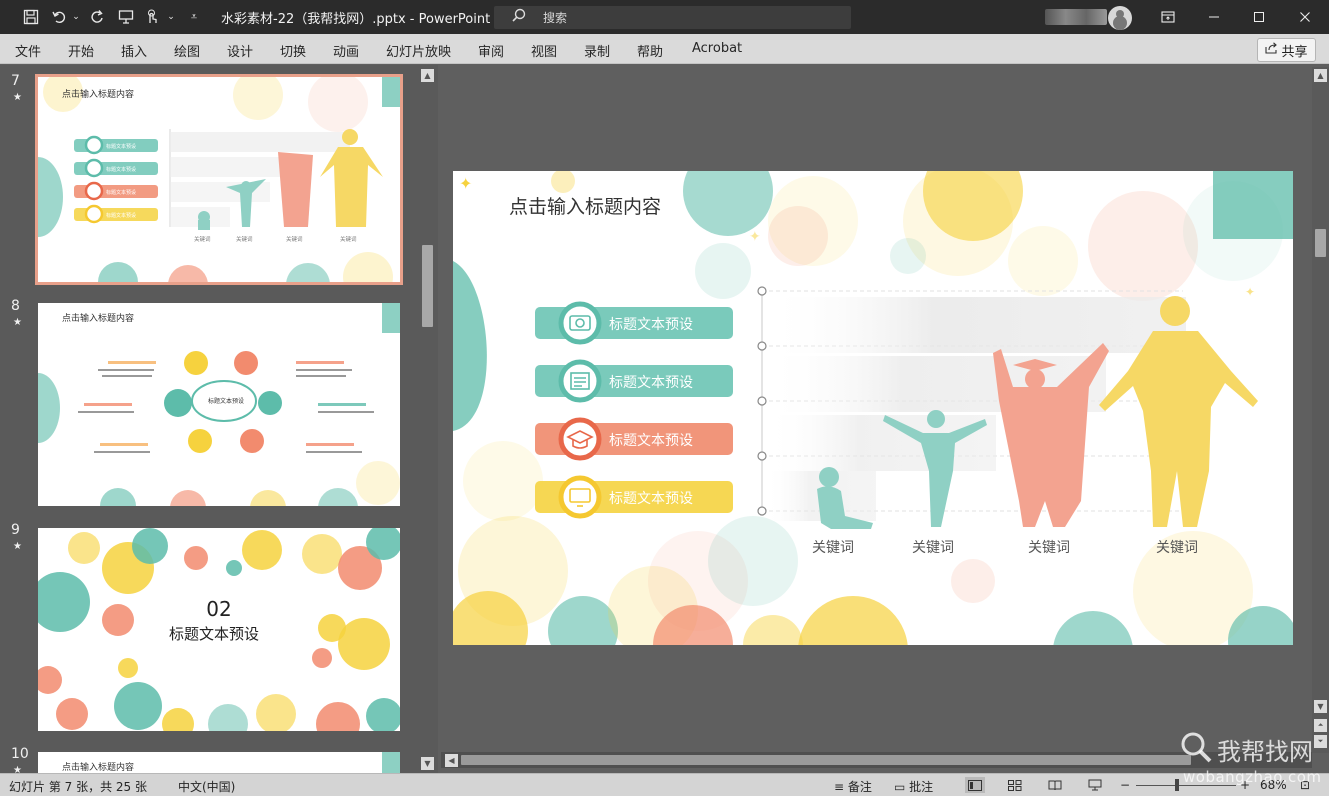 This screenshot has width=1329, height=796. I want to click on slide-thumbnail-9: 02 标题文本预设, so click(219, 629).